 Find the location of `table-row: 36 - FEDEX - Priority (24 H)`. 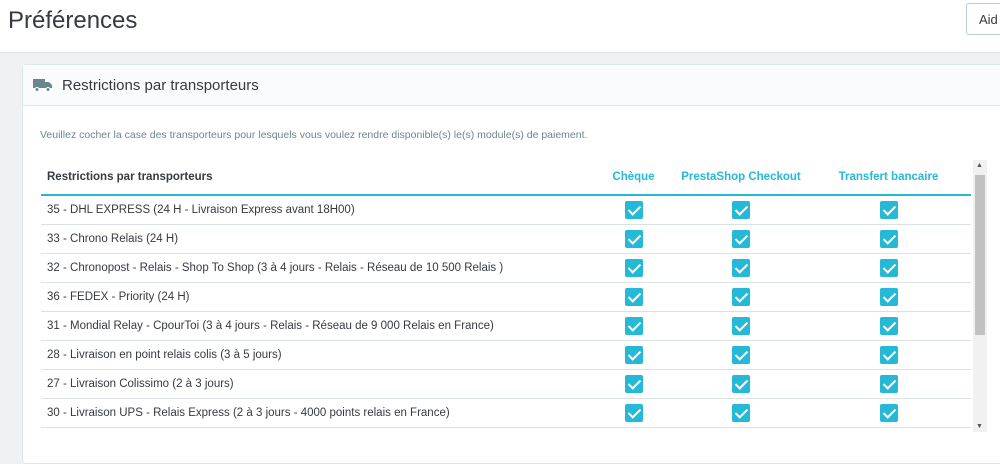

table-row: 36 - FEDEX - Priority (24 H) is located at coordinates (506, 297).